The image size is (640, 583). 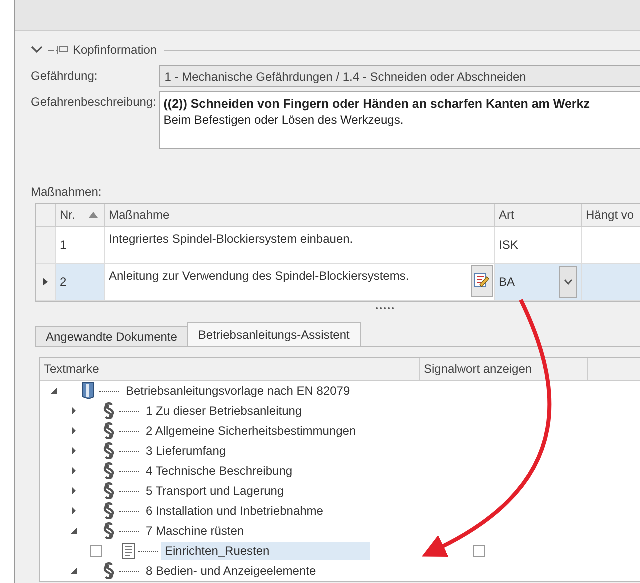 What do you see at coordinates (538, 215) in the screenshot?
I see `column-header: Art` at bounding box center [538, 215].